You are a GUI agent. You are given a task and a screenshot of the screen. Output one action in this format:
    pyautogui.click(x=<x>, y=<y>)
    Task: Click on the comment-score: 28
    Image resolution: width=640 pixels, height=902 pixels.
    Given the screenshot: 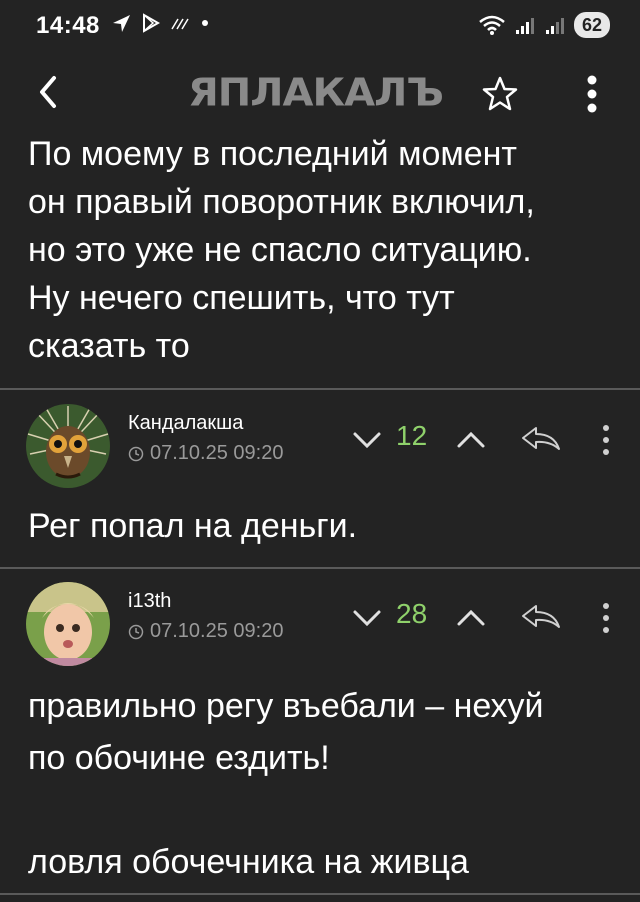 What is the action you would take?
    pyautogui.click(x=412, y=613)
    